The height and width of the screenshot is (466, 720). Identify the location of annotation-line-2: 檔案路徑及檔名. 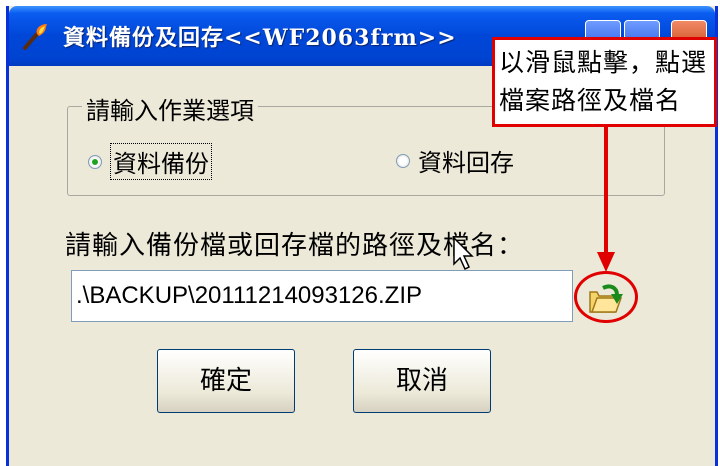
(590, 100).